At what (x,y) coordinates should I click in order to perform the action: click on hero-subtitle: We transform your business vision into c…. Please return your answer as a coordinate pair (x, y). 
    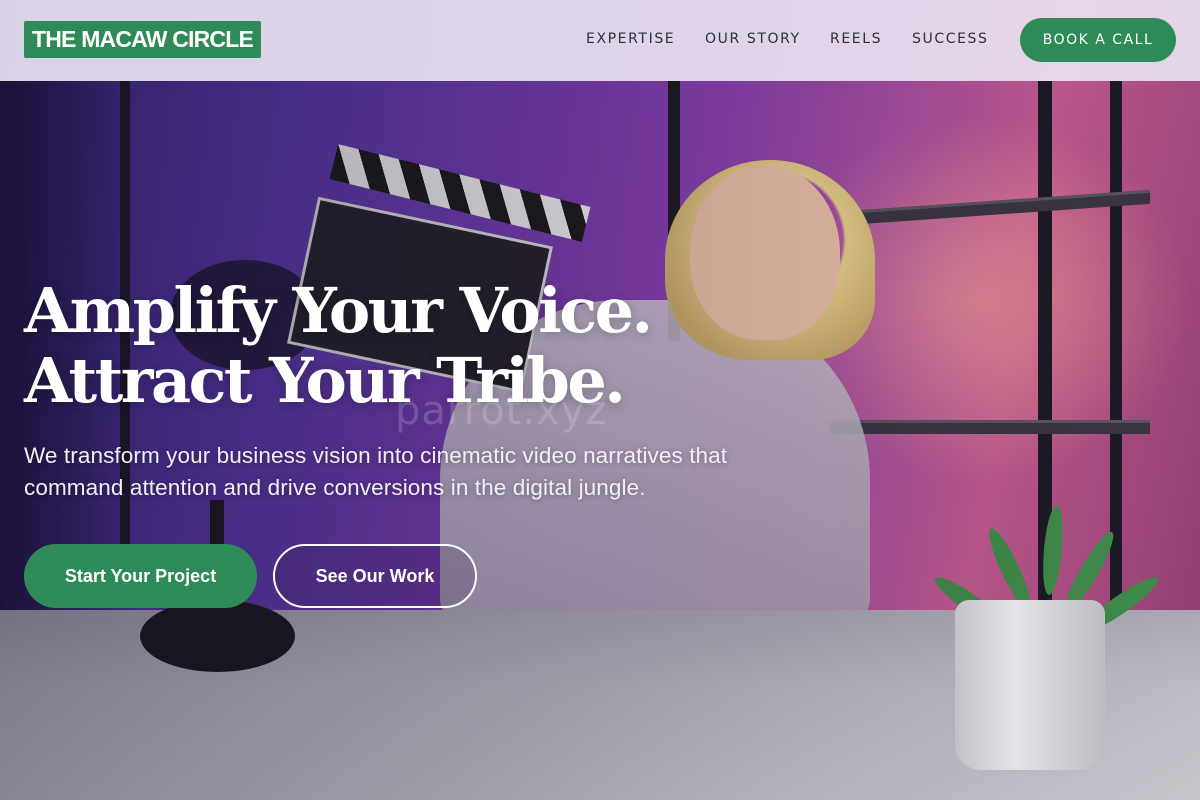
    Looking at the image, I should click on (376, 471).